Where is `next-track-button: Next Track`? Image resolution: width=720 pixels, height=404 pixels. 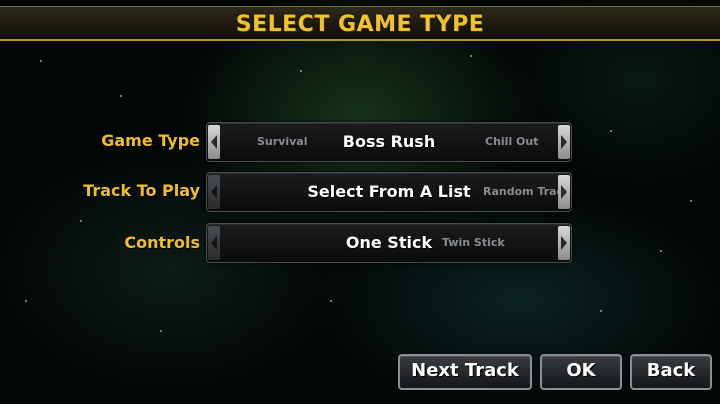
next-track-button: Next Track is located at coordinates (465, 372).